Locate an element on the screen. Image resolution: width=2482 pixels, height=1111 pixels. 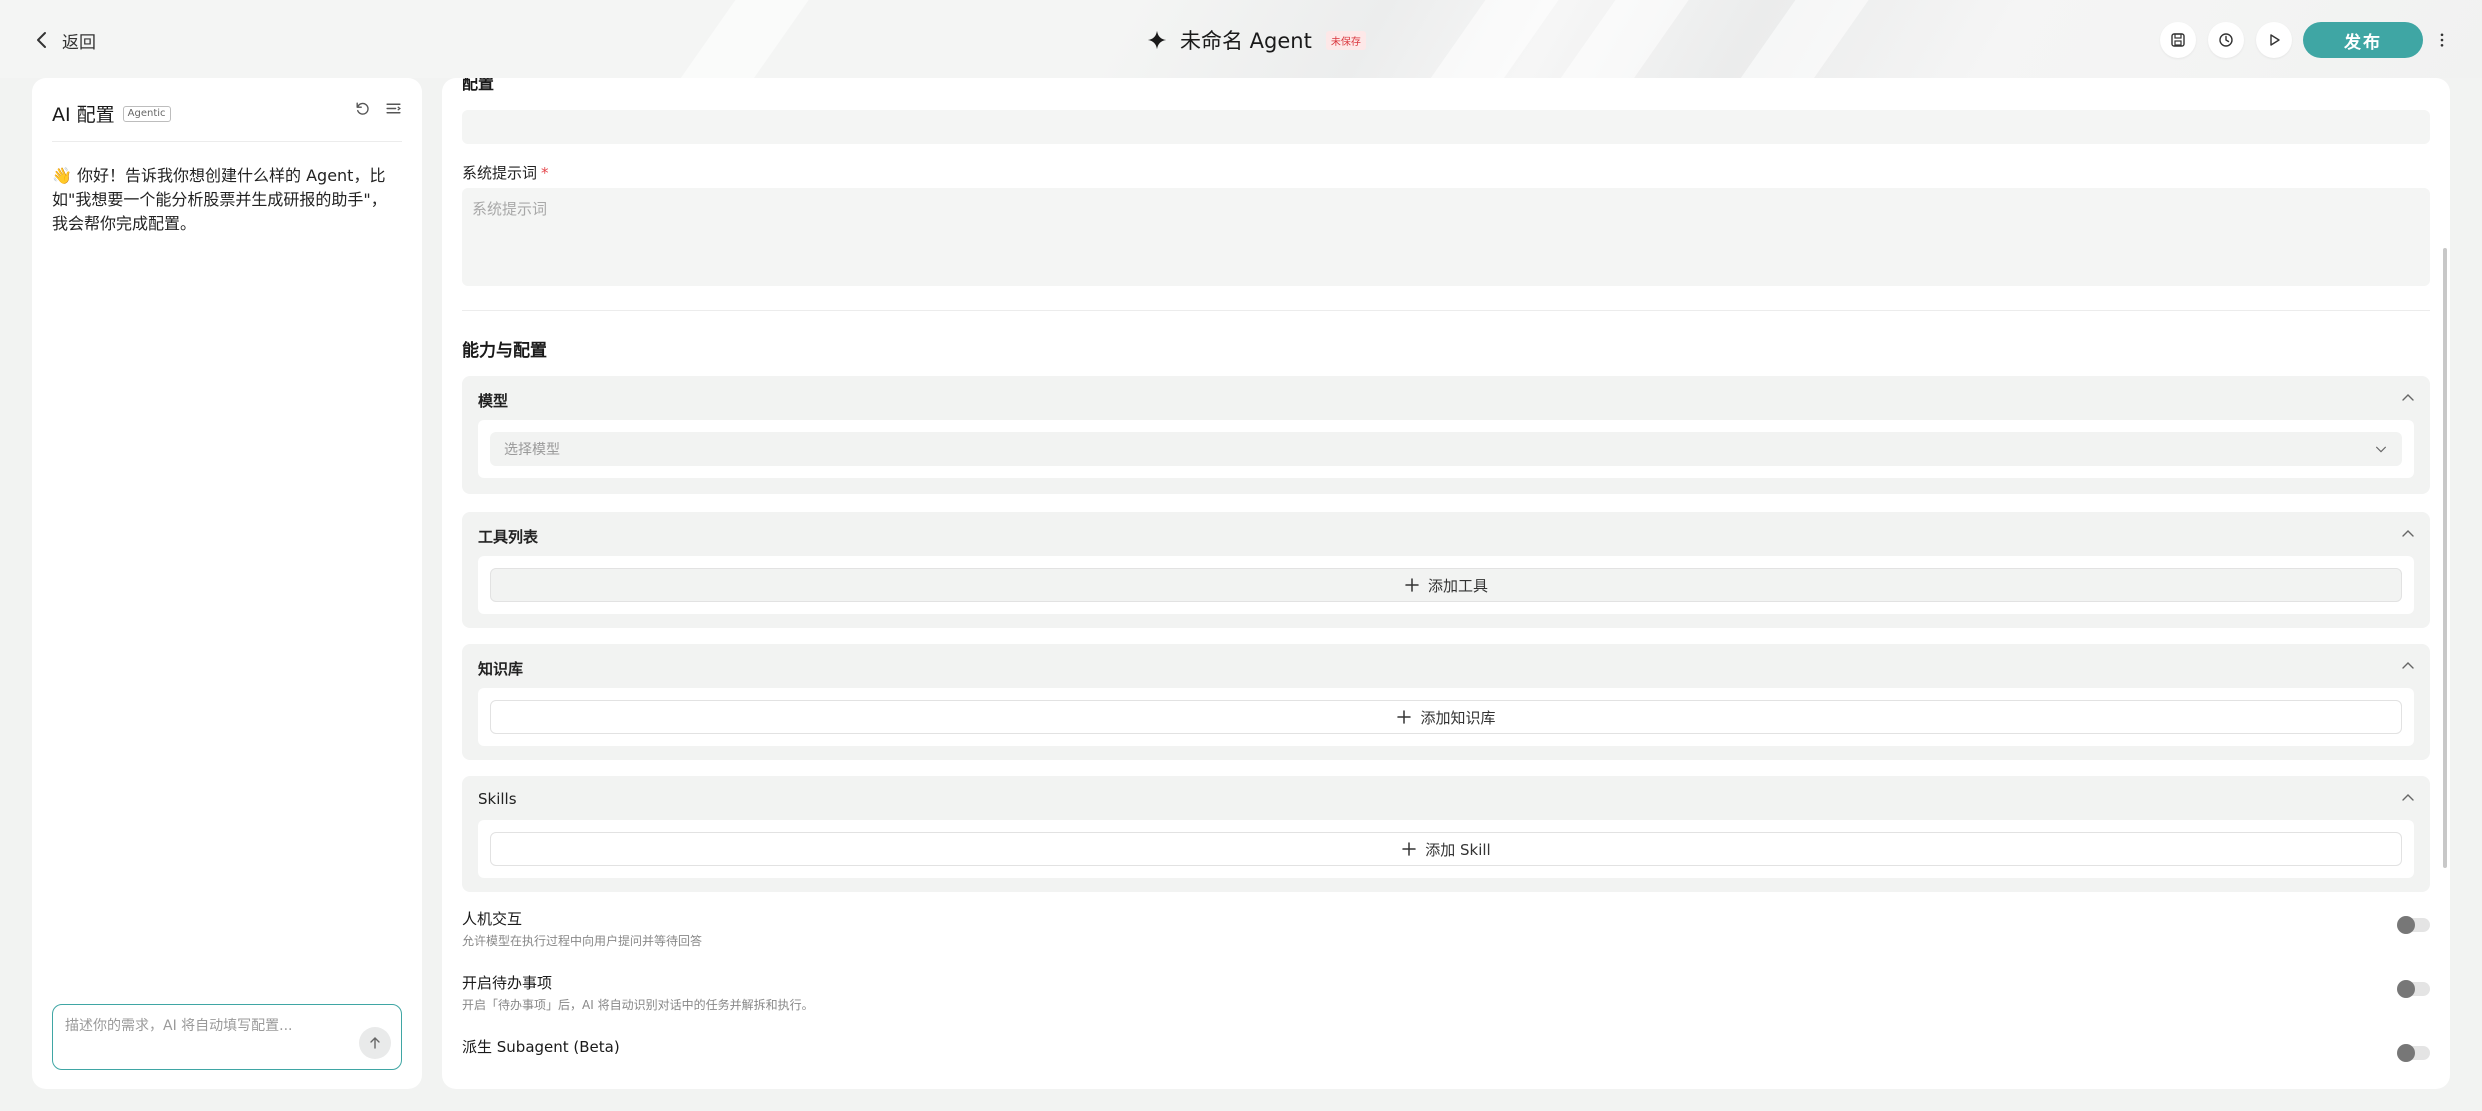
toggle-subagent: 派生 Subagent (Beta) is located at coordinates (1446, 1058).